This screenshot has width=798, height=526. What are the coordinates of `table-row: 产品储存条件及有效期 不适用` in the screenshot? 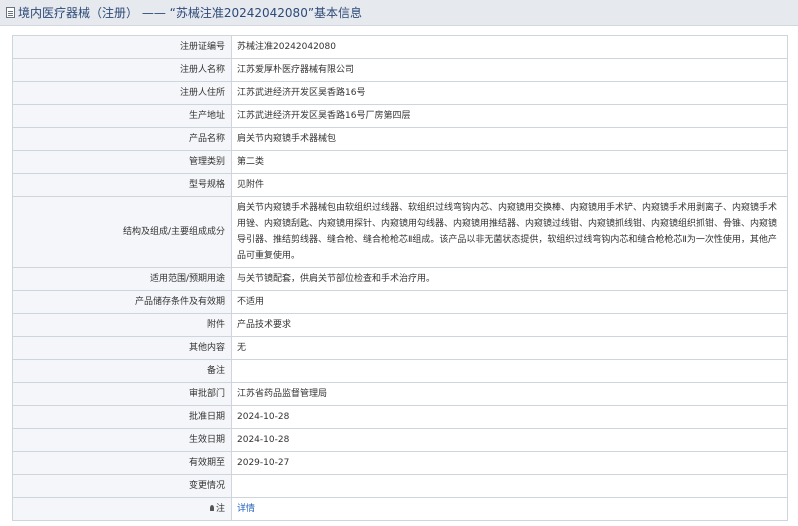 It's located at (400, 302).